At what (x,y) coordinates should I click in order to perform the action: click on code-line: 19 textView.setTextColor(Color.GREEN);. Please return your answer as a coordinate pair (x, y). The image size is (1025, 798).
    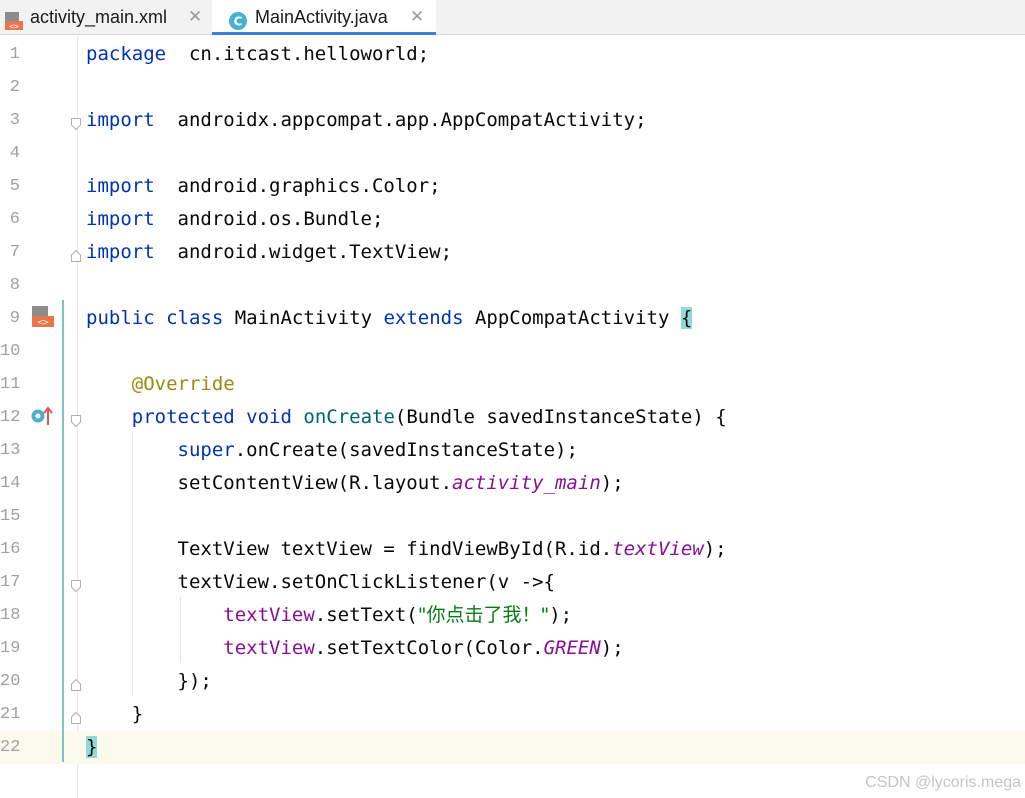
    Looking at the image, I should click on (512, 648).